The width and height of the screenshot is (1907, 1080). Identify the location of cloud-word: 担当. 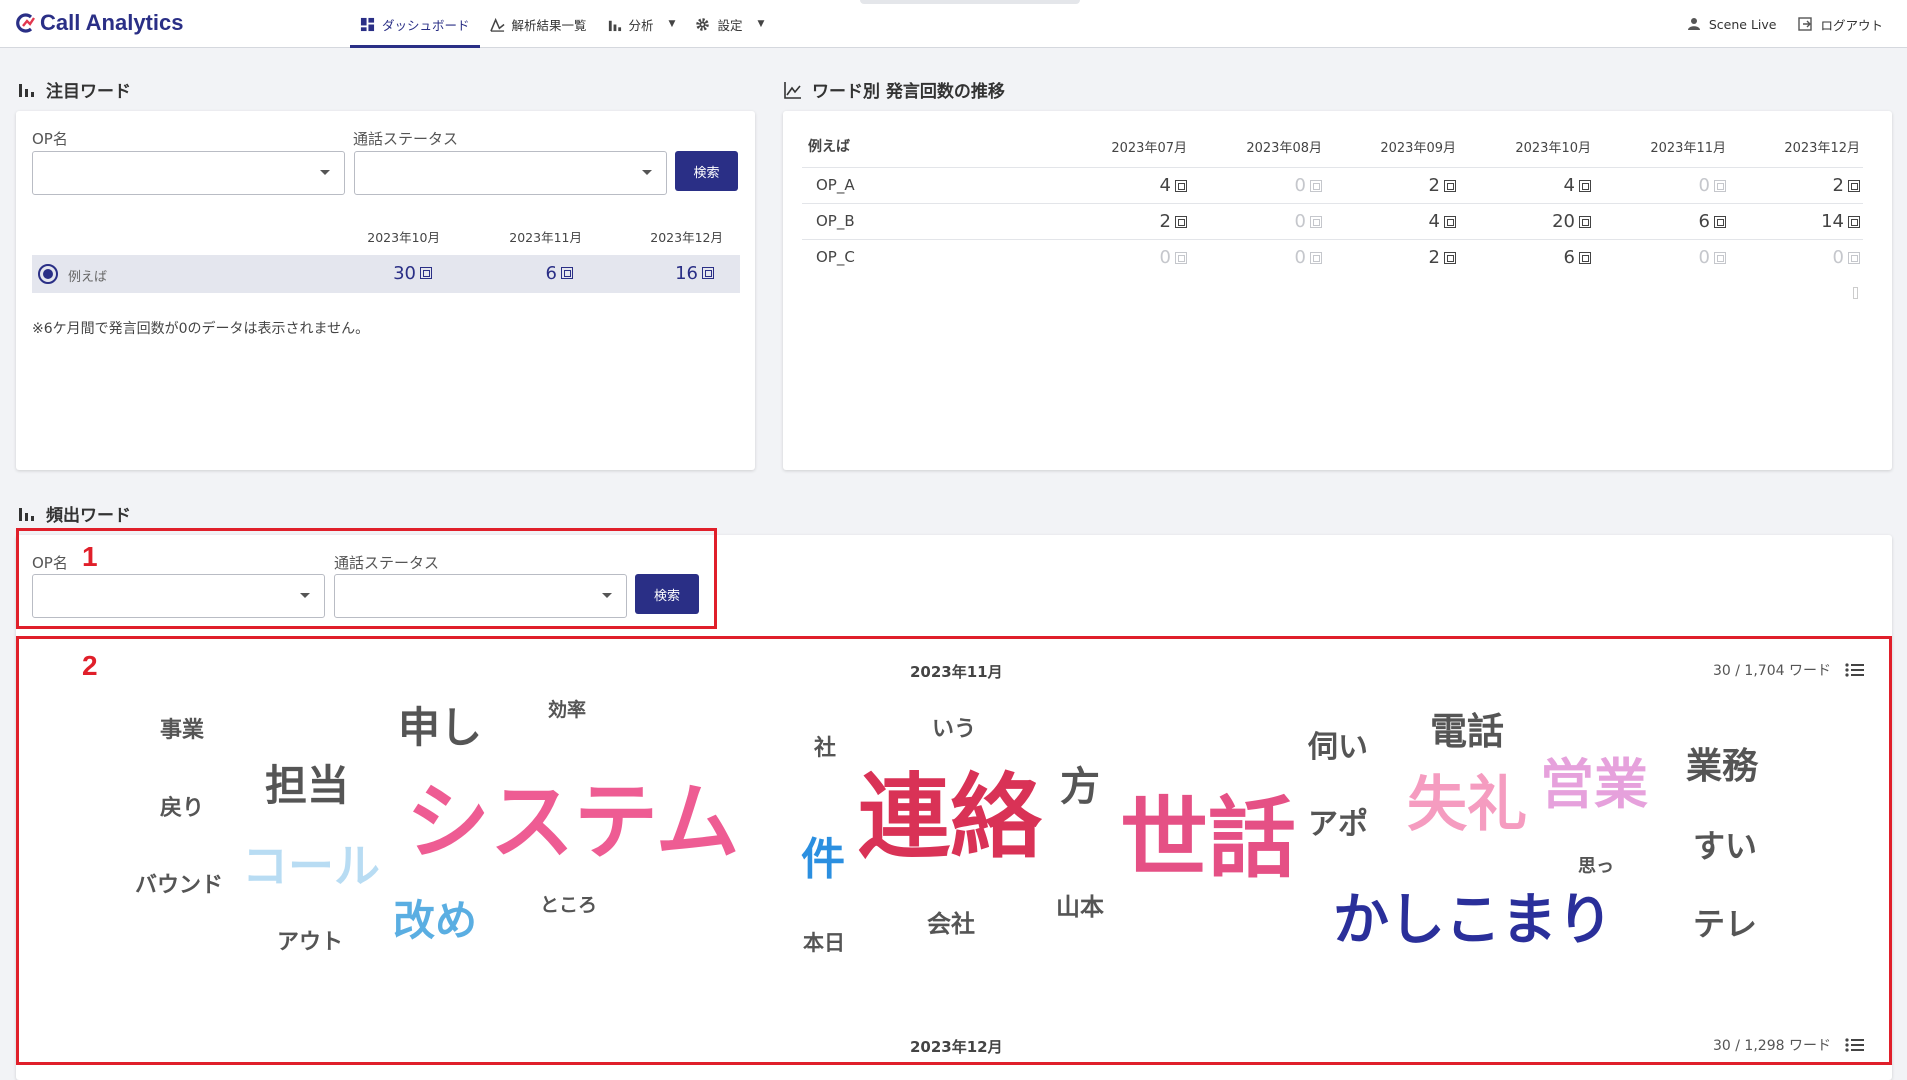
(307, 786).